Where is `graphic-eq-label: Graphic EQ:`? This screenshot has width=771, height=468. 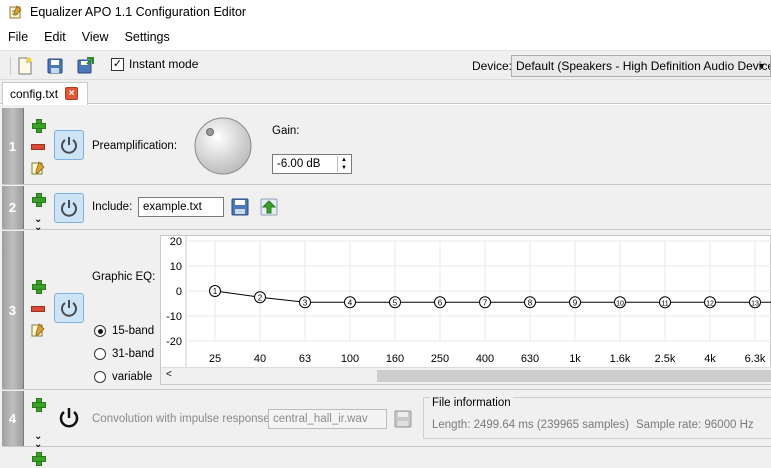
graphic-eq-label: Graphic EQ: is located at coordinates (124, 277).